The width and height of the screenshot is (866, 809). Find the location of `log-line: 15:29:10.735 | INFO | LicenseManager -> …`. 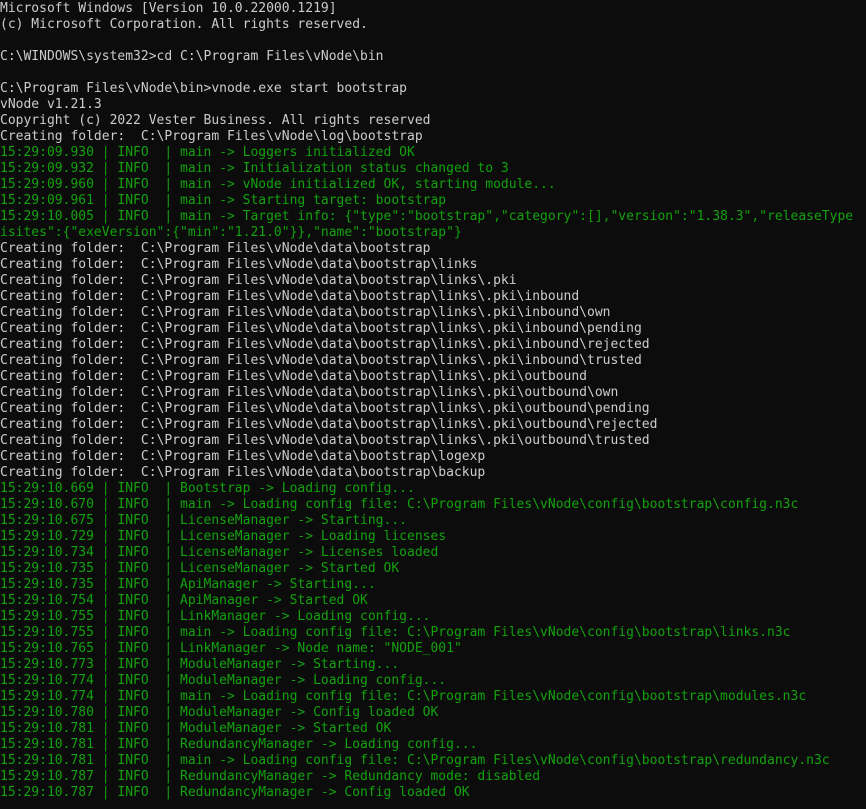

log-line: 15:29:10.735 | INFO | LicenseManager -> … is located at coordinates (200, 568).